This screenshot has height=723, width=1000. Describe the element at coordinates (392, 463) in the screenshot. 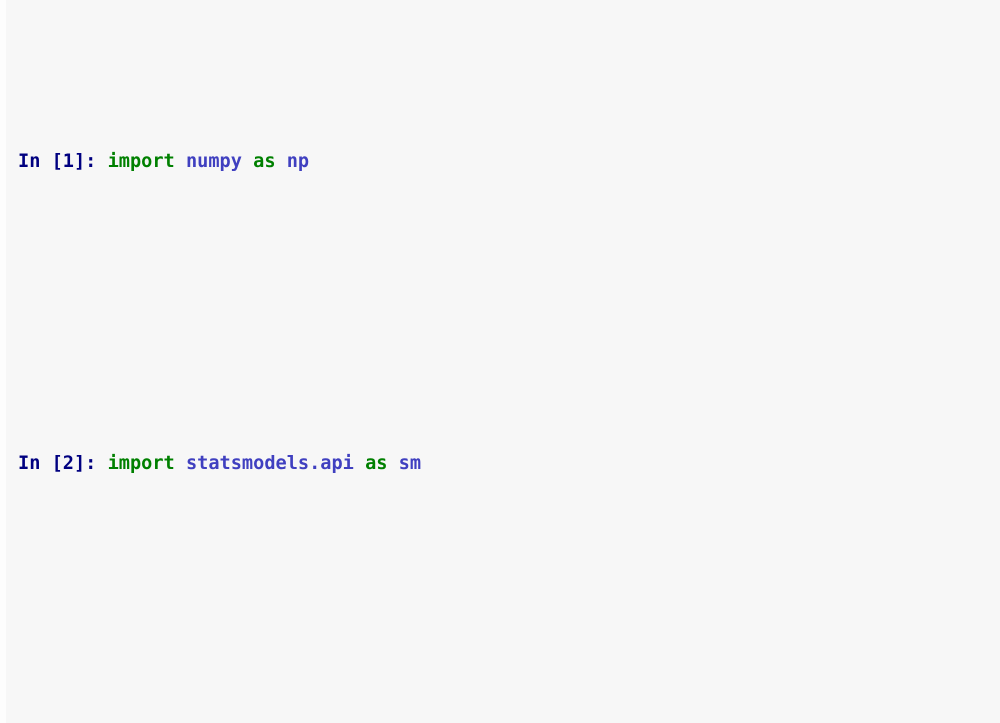

I see `space-2d` at that location.